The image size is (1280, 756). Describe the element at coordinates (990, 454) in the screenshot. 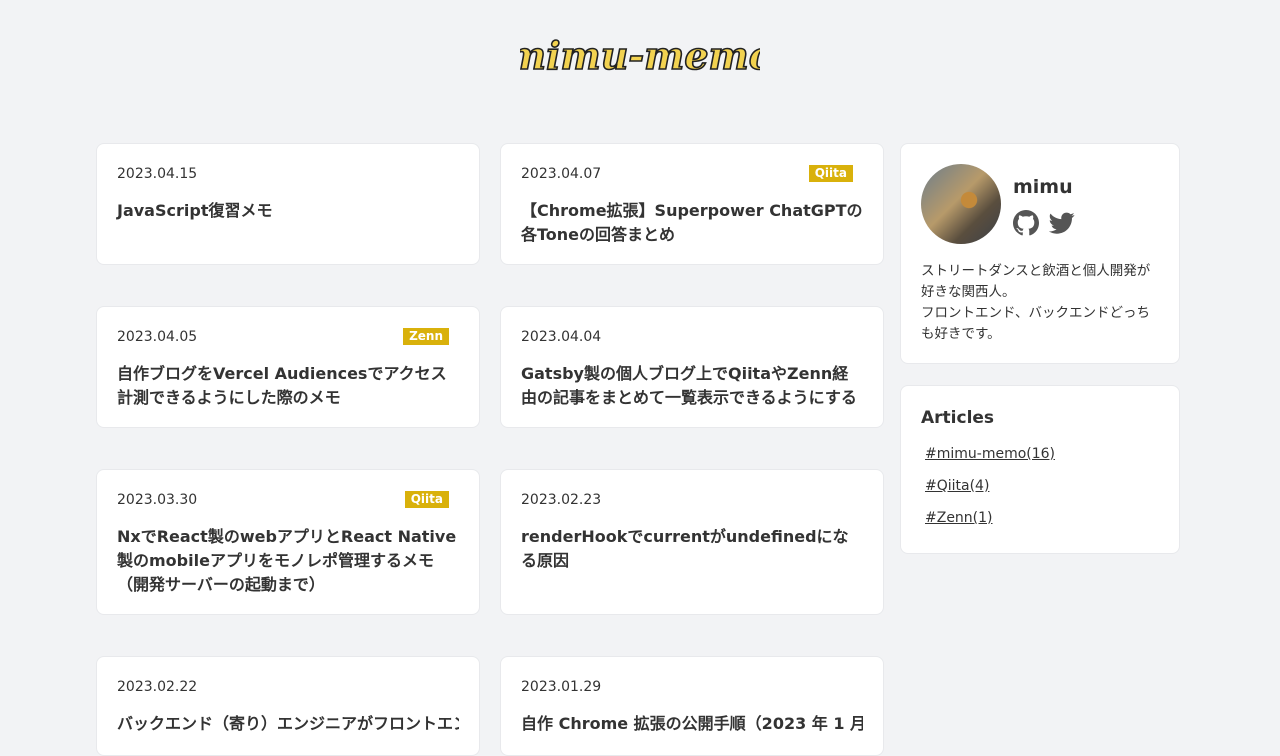

I see `tag-link-mimu-memo: #mimu-memo(16)` at that location.